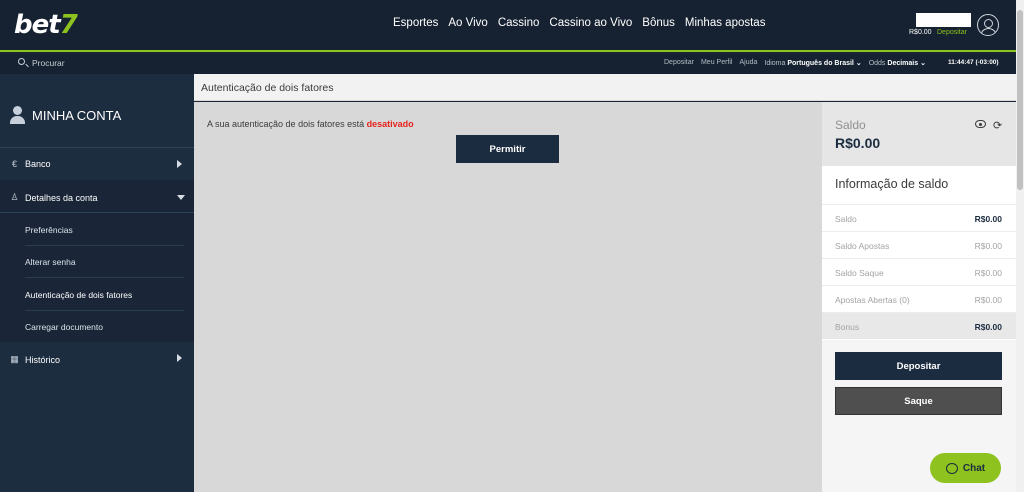 The image size is (1024, 492). Describe the element at coordinates (679, 63) in the screenshot. I see `sub-link-deposit: Depositar` at that location.